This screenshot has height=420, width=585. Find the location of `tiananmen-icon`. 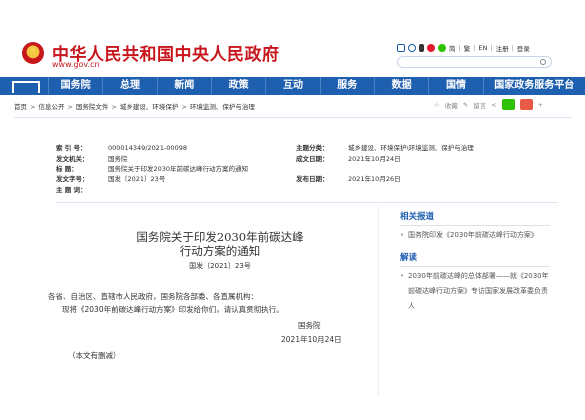

tiananmen-icon is located at coordinates (24, 86).